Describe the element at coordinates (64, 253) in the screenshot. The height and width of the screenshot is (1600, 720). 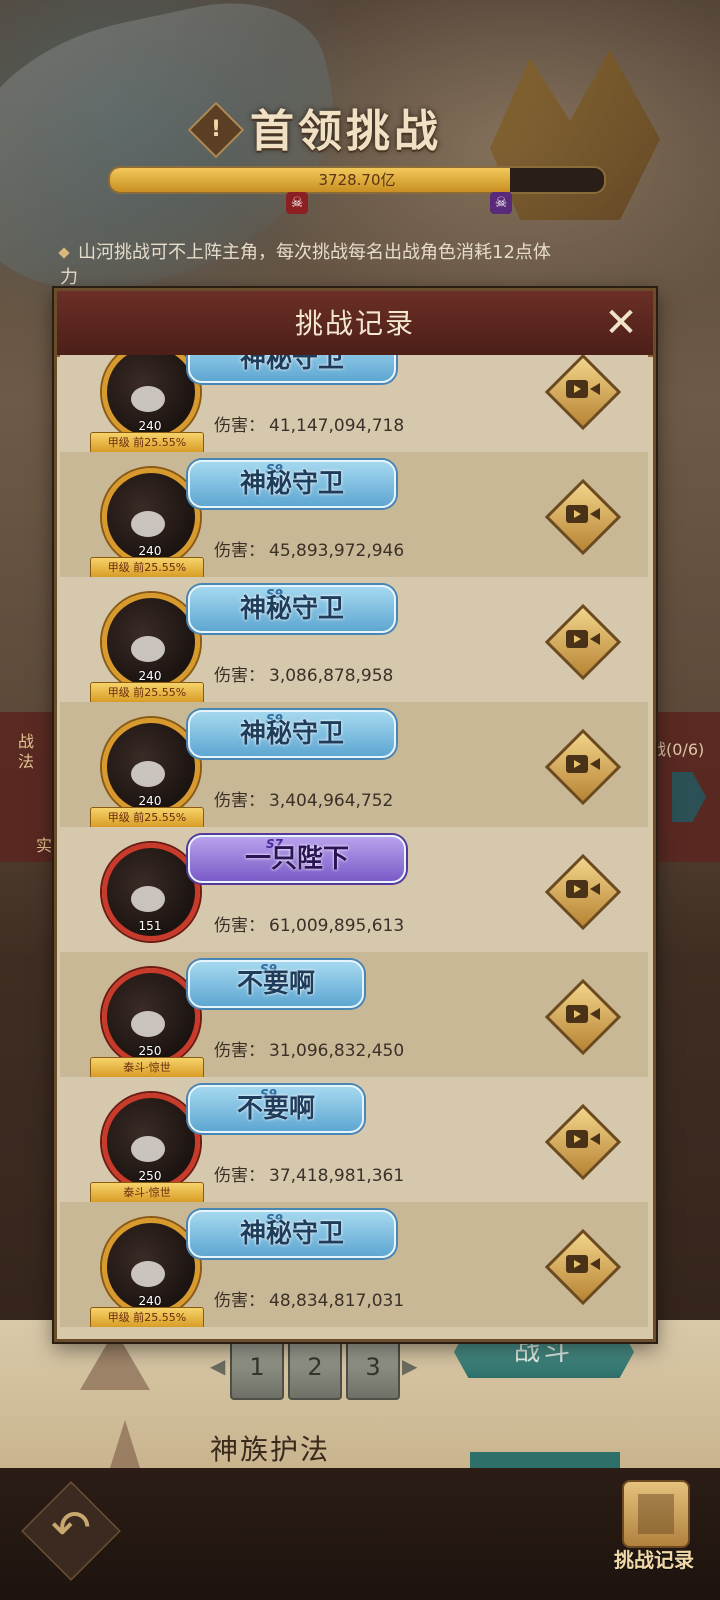
I see `bullet-icon` at that location.